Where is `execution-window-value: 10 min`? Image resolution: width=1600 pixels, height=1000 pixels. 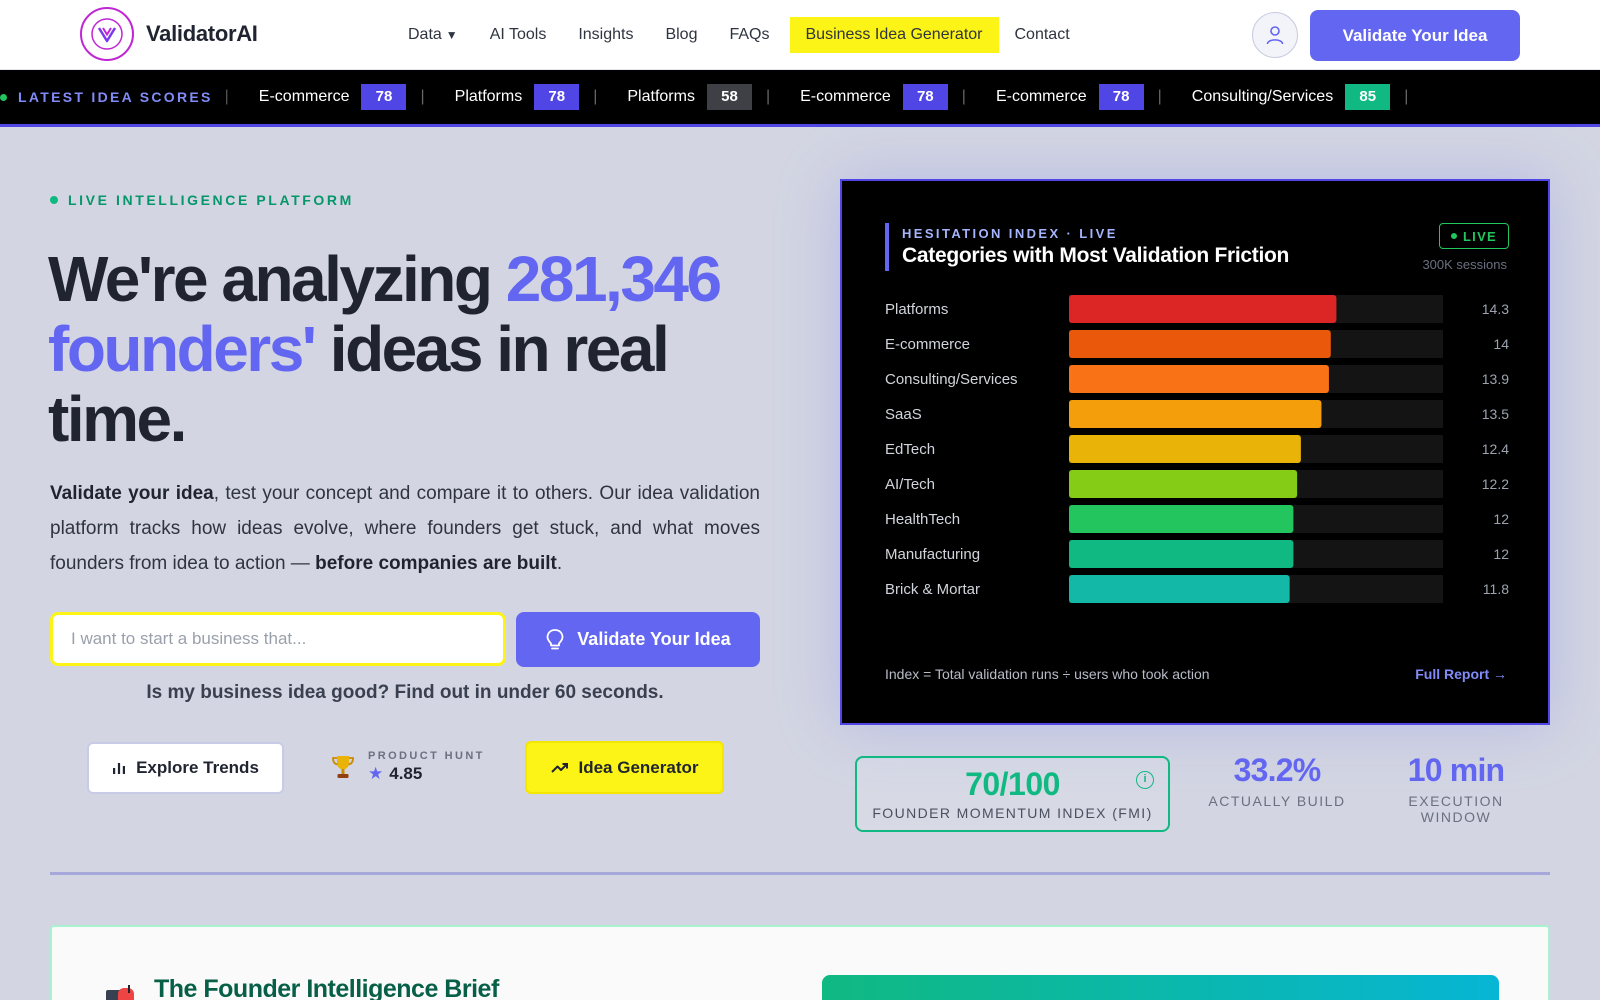 execution-window-value: 10 min is located at coordinates (1456, 770).